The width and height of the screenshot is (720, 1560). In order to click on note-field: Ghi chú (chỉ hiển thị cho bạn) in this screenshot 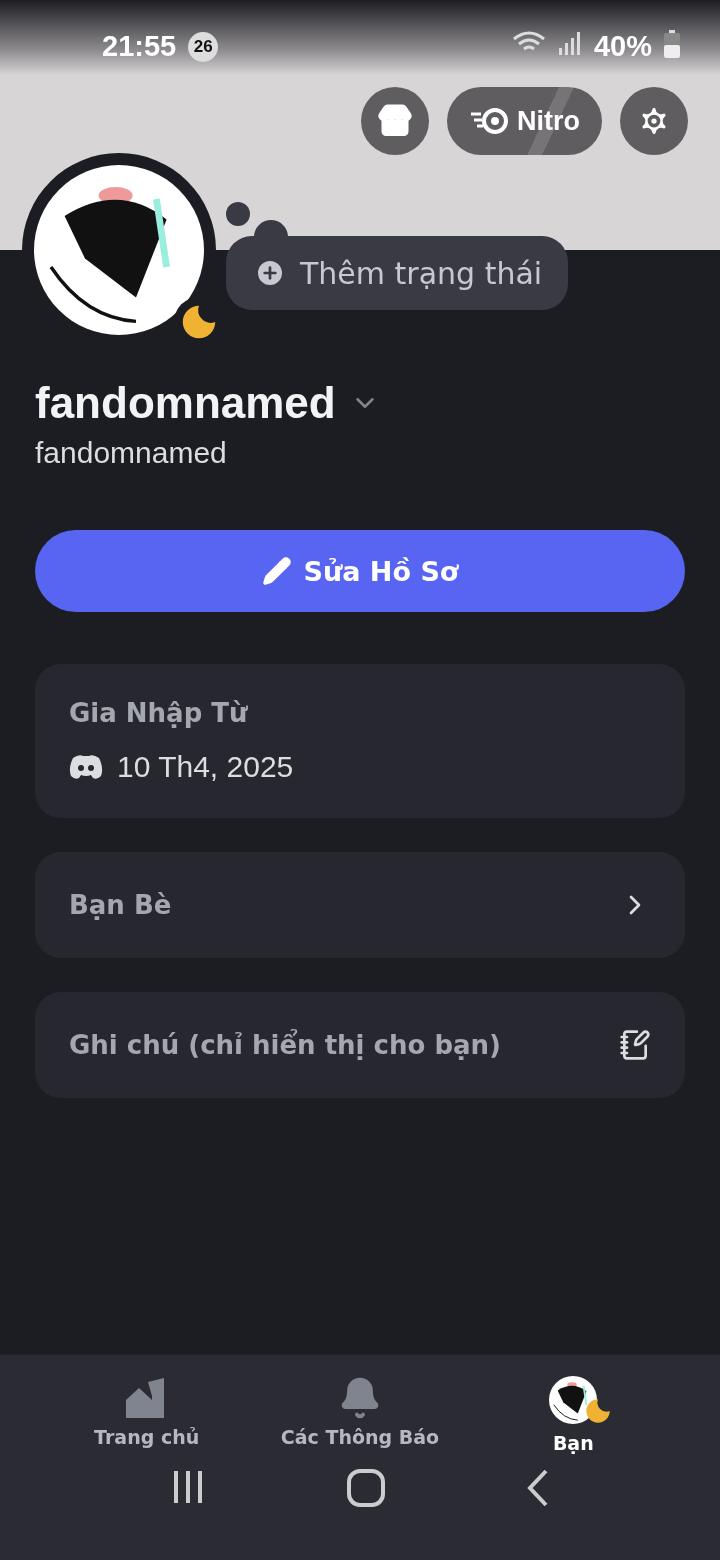, I will do `click(360, 1045)`.